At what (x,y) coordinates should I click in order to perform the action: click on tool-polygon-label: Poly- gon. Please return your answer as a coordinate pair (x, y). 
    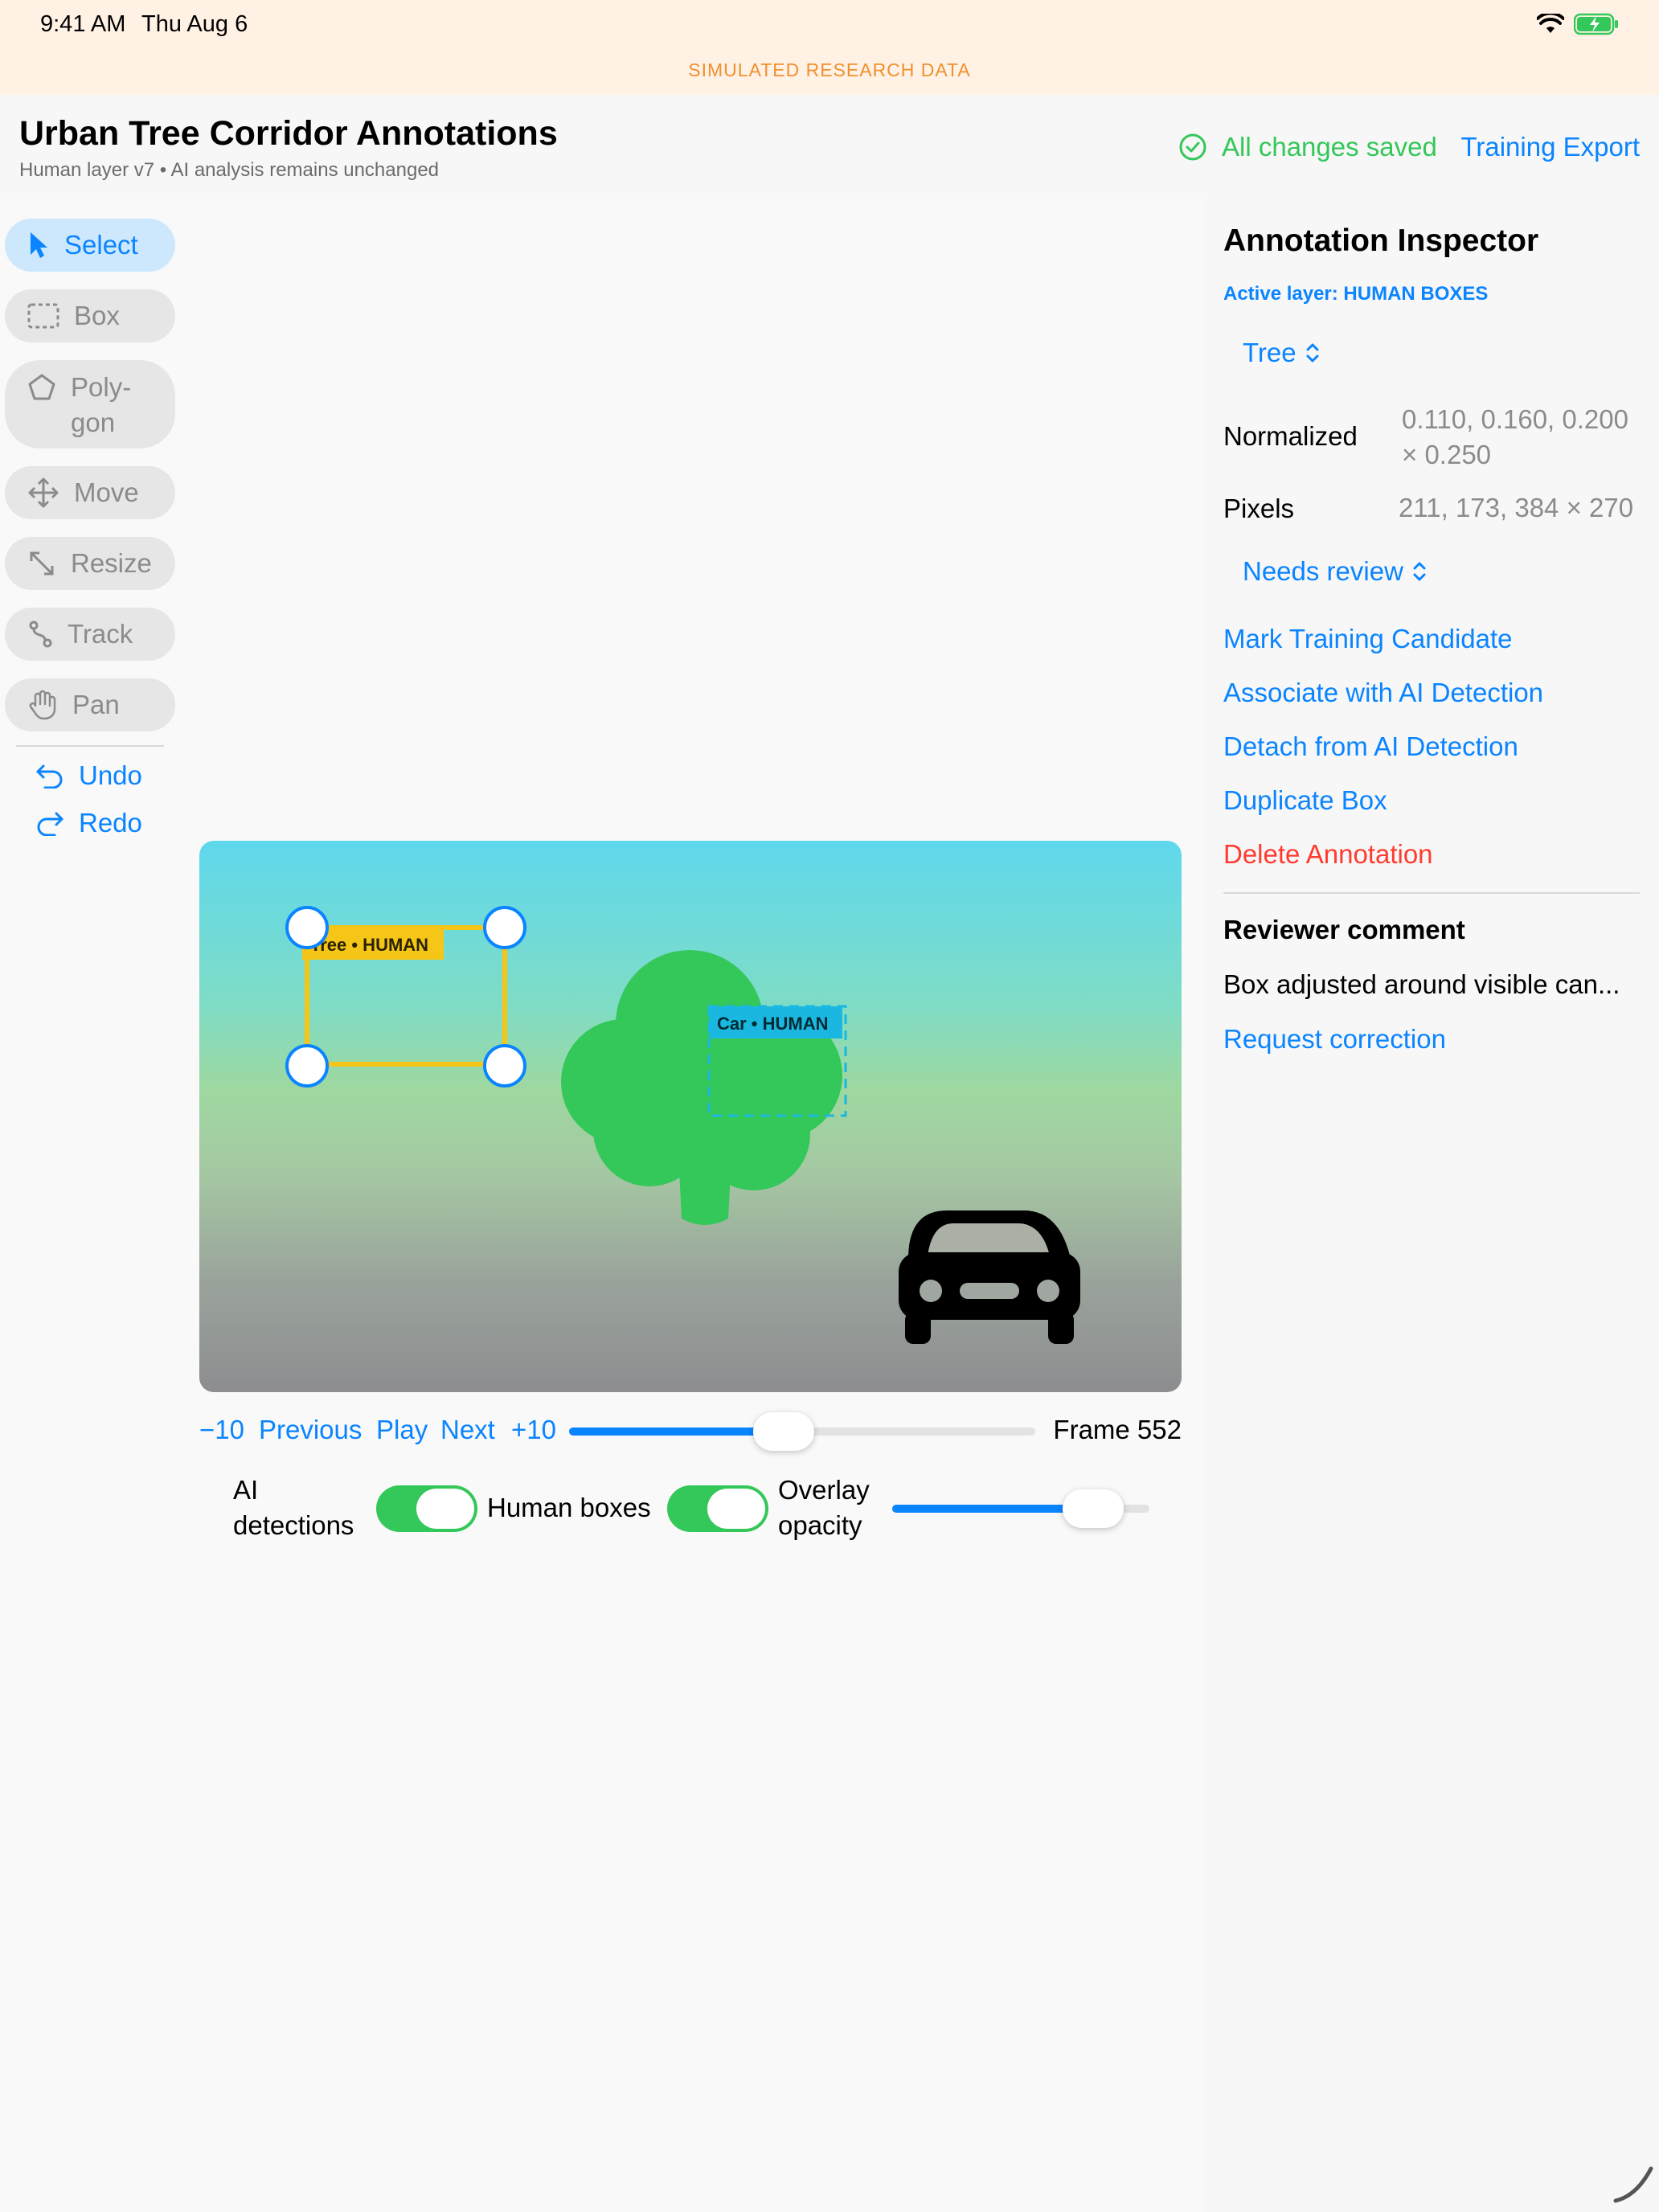
    Looking at the image, I should click on (101, 404).